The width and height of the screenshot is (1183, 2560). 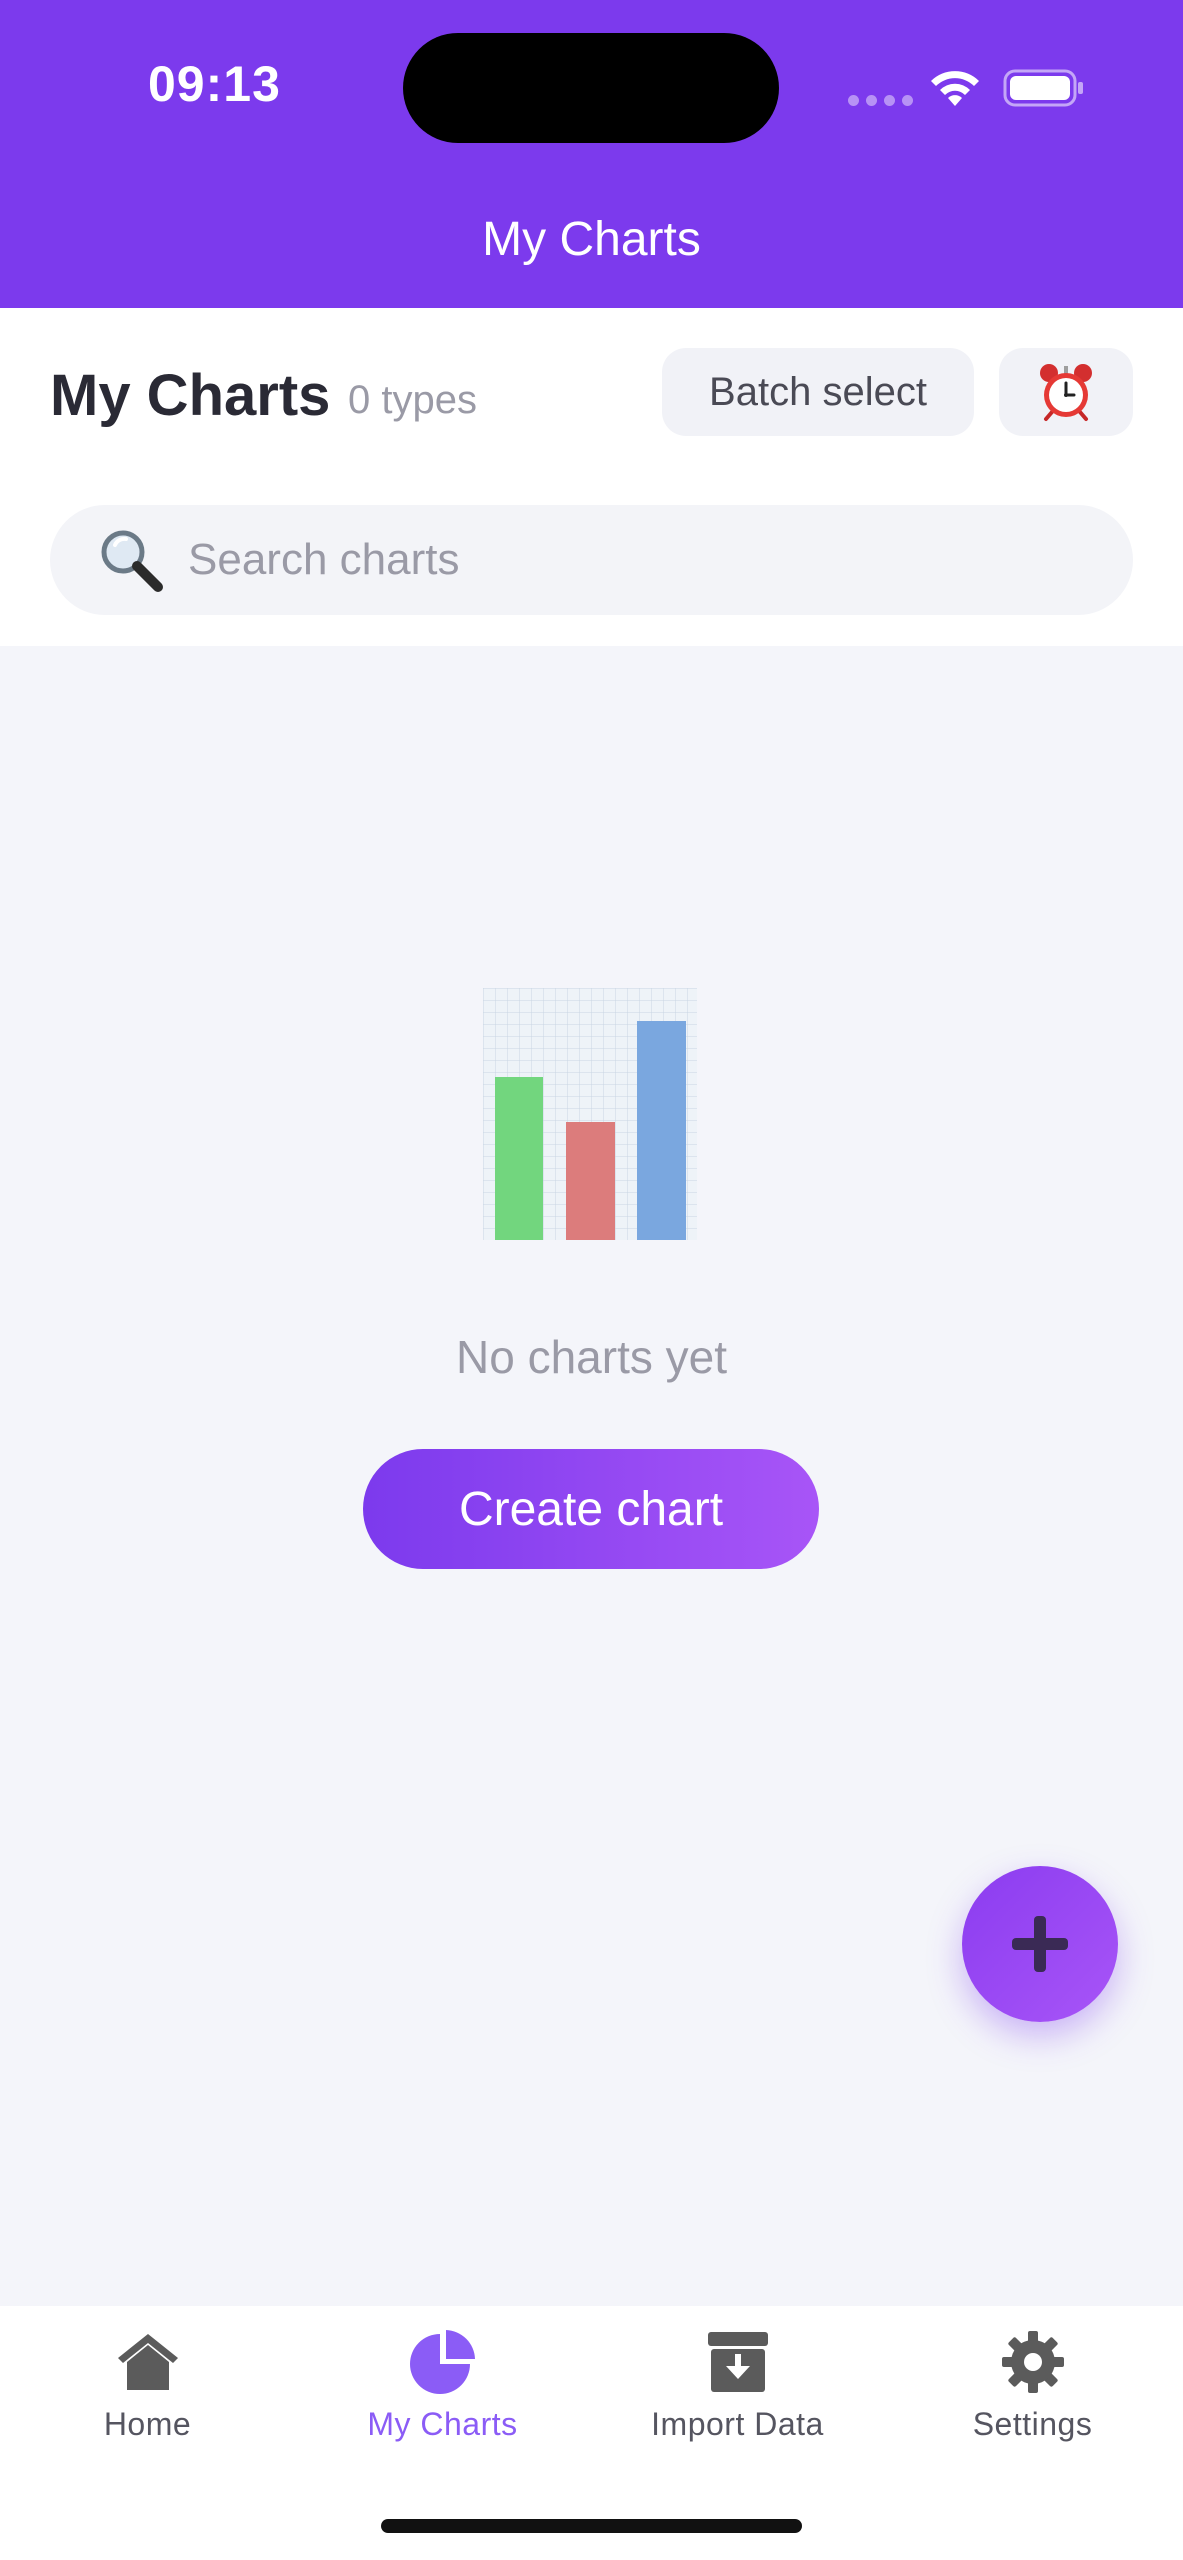 I want to click on wifi-icon, so click(x=955, y=88).